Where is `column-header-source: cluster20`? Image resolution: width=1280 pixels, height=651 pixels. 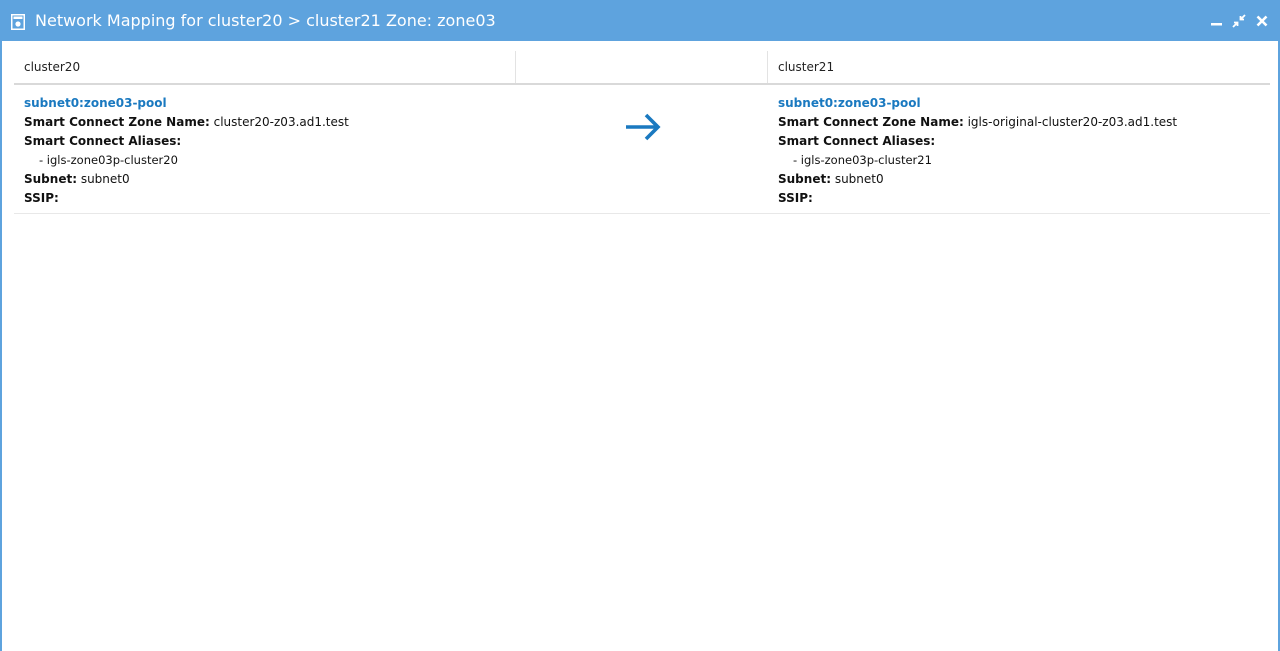 column-header-source: cluster20 is located at coordinates (265, 67).